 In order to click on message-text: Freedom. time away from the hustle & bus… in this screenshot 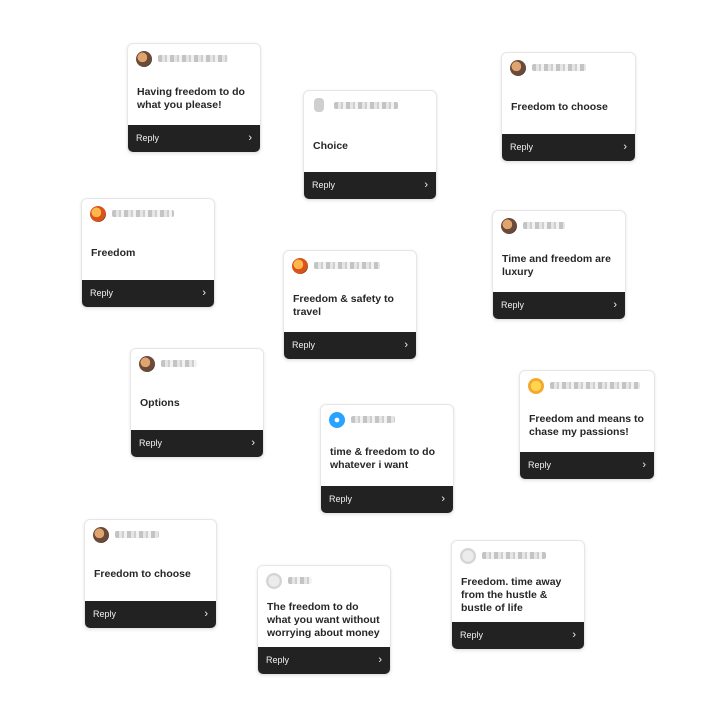, I will do `click(511, 595)`.